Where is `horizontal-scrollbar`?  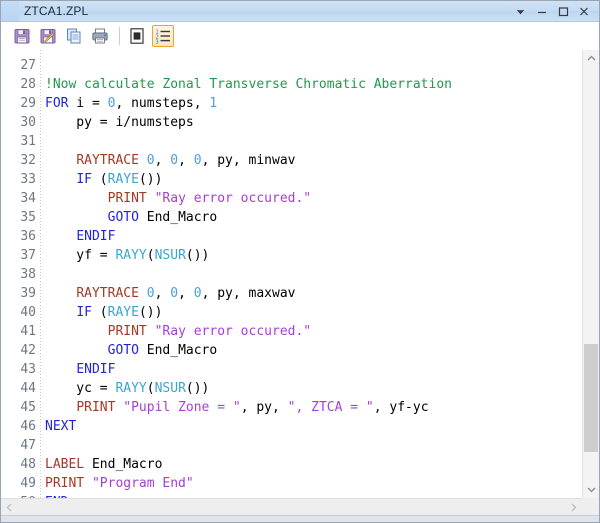 horizontal-scrollbar is located at coordinates (291, 507).